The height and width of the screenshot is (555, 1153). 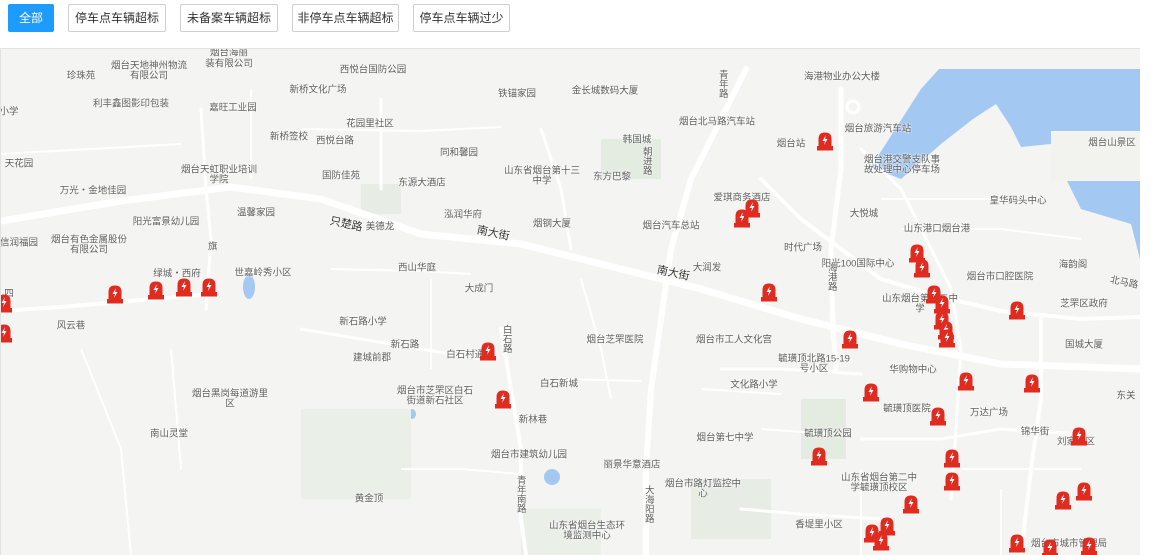 I want to click on map-place-label: 西山华庭, so click(x=417, y=268).